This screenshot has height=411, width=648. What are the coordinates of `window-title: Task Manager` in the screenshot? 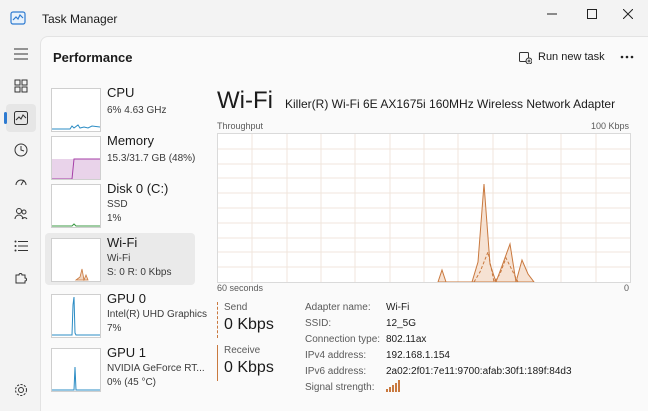 It's located at (80, 19).